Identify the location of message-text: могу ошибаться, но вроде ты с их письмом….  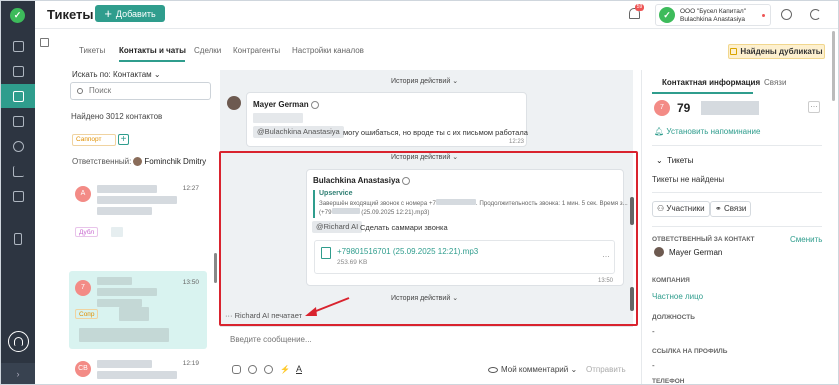
(435, 132).